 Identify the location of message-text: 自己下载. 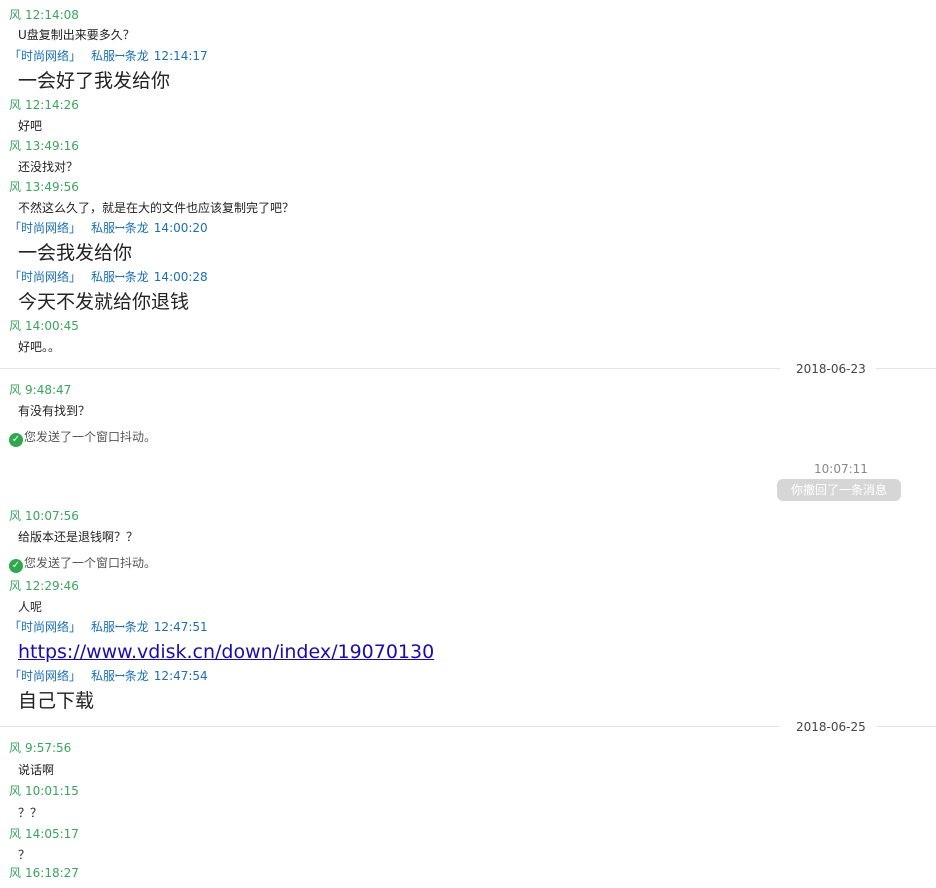
(56, 701).